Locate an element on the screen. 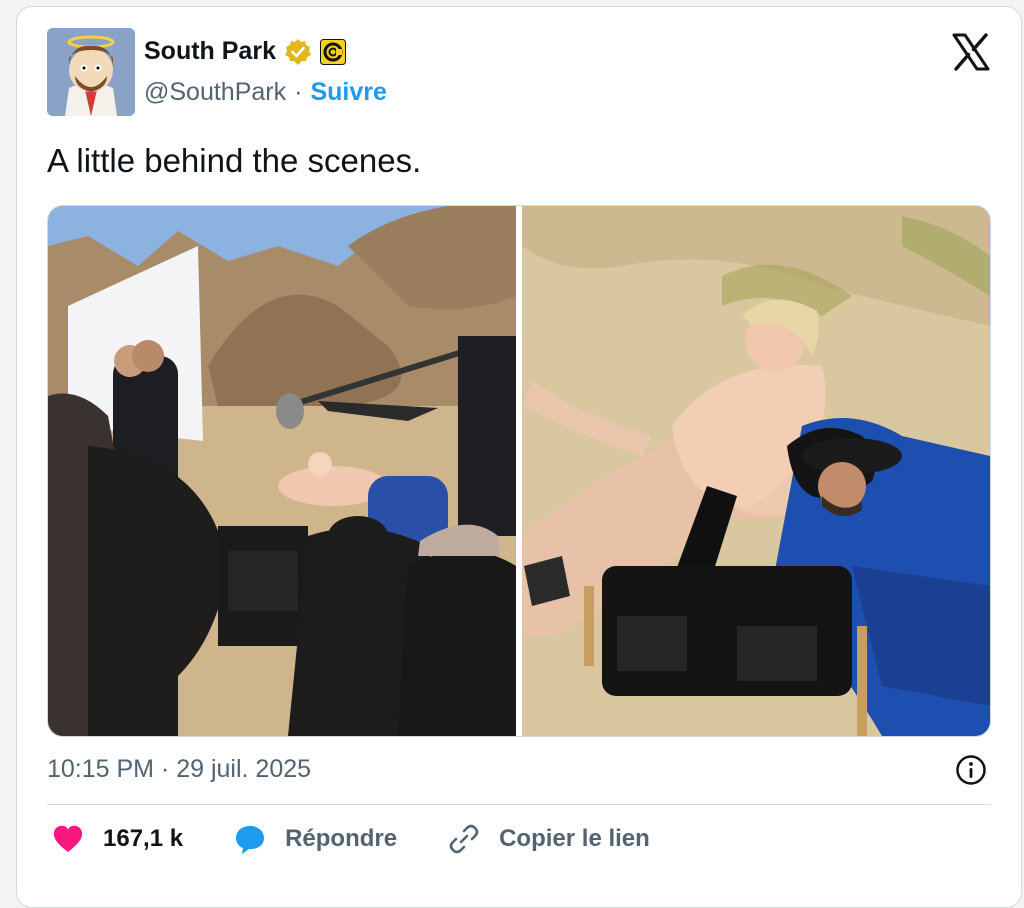 The image size is (1024, 908). author-name: South Park is located at coordinates (210, 51).